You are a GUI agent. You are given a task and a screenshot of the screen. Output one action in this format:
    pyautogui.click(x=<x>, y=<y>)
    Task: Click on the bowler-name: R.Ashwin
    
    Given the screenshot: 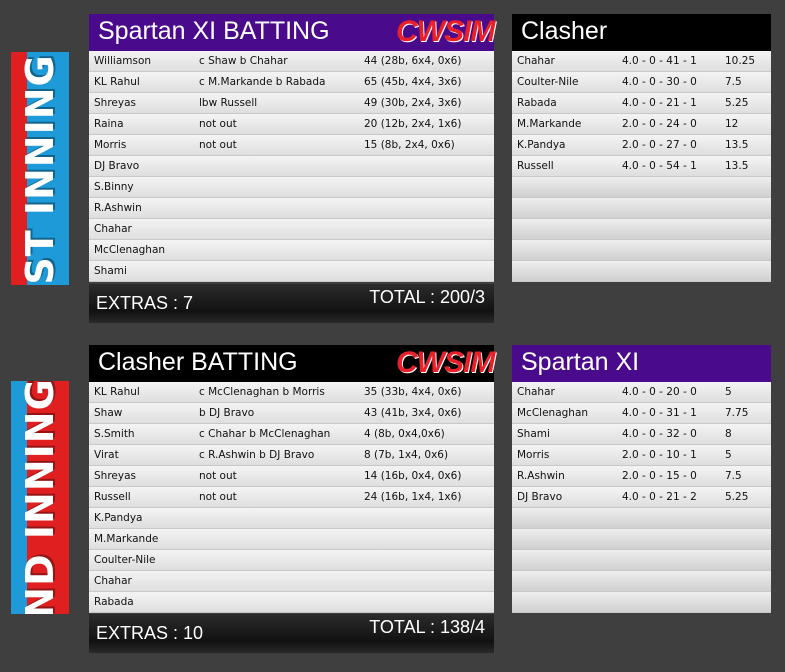 What is the action you would take?
    pyautogui.click(x=541, y=476)
    